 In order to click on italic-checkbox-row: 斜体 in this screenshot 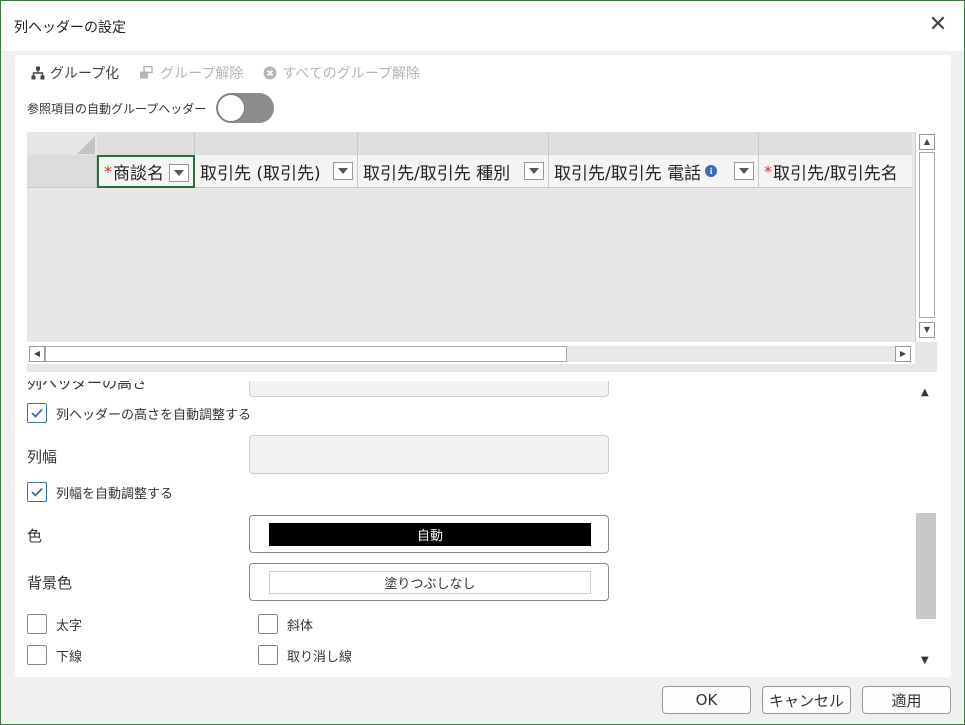, I will do `click(285, 624)`.